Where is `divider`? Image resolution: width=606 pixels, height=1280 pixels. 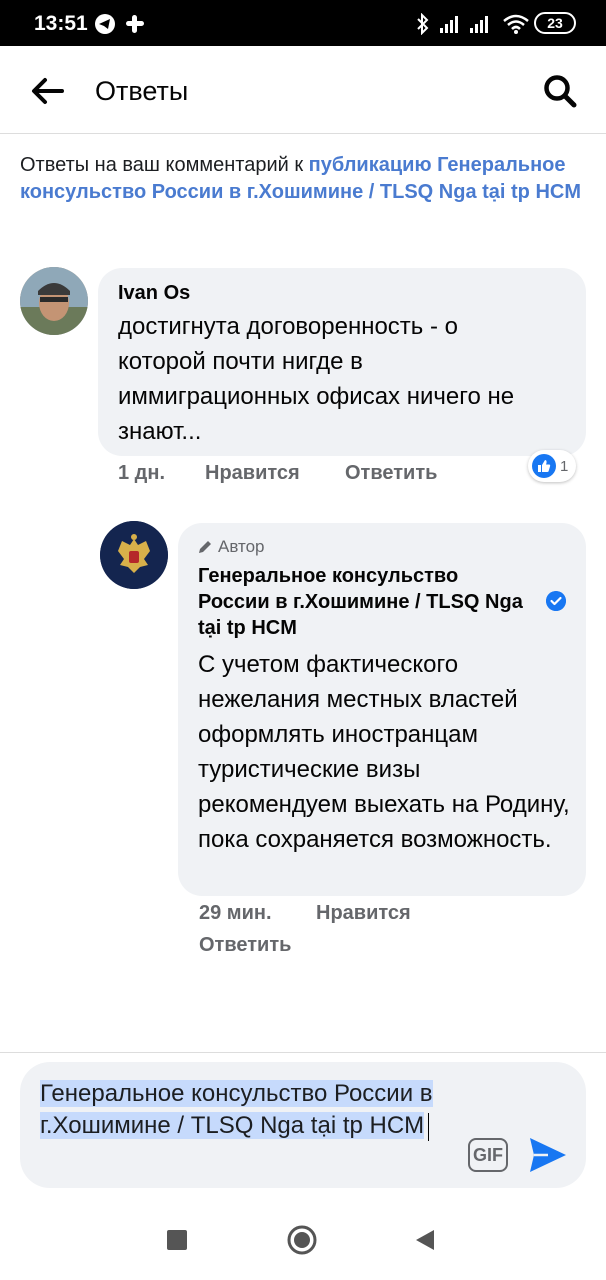 divider is located at coordinates (303, 1052).